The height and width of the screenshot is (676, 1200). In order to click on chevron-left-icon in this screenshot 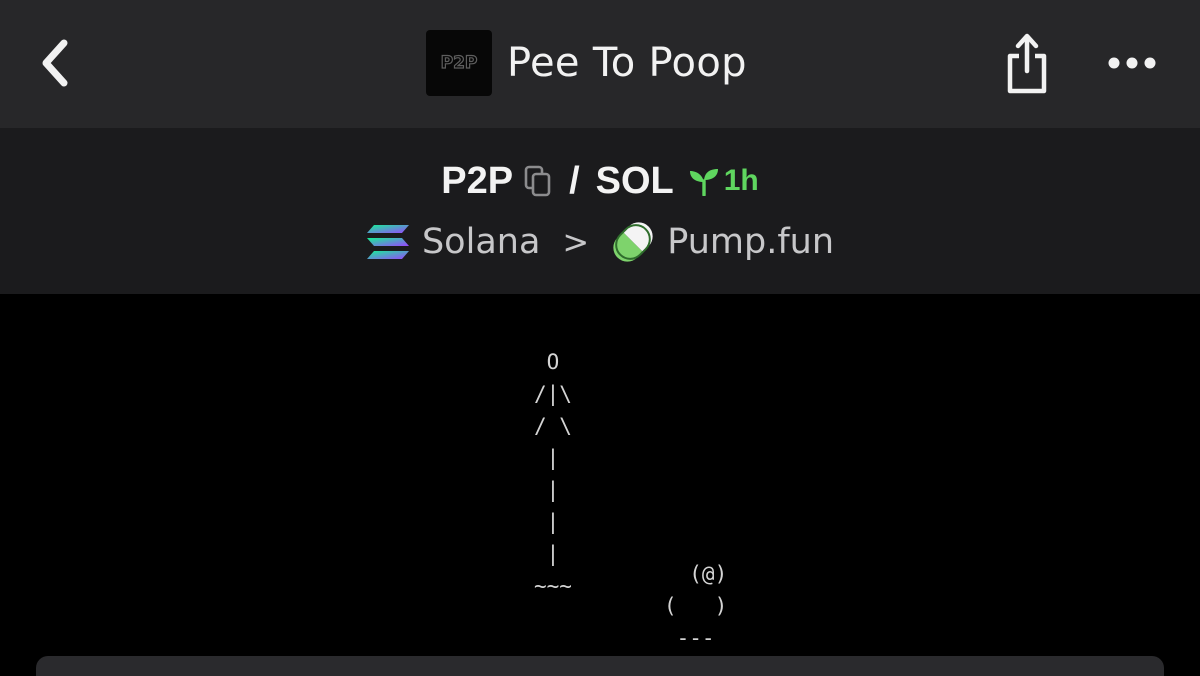, I will do `click(55, 63)`.